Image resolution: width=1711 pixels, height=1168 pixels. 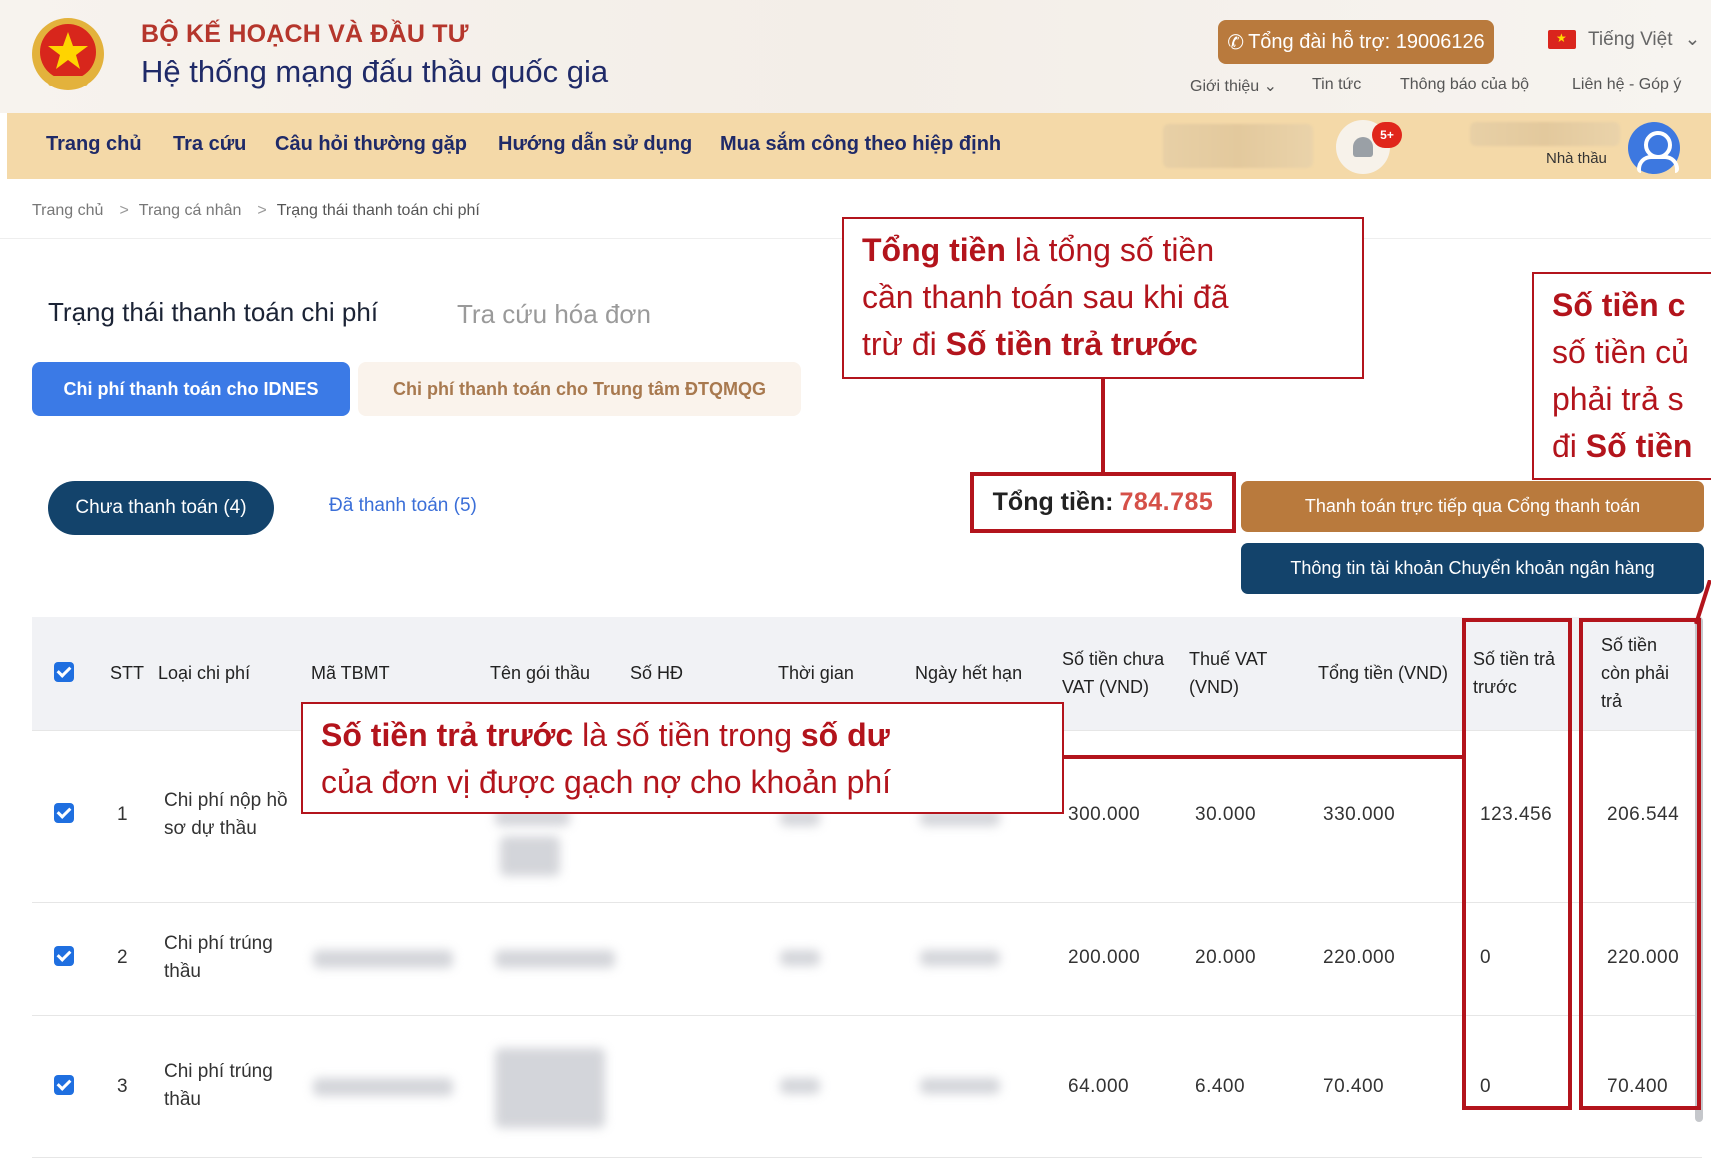 I want to click on national-emblem-logo, so click(x=68, y=56).